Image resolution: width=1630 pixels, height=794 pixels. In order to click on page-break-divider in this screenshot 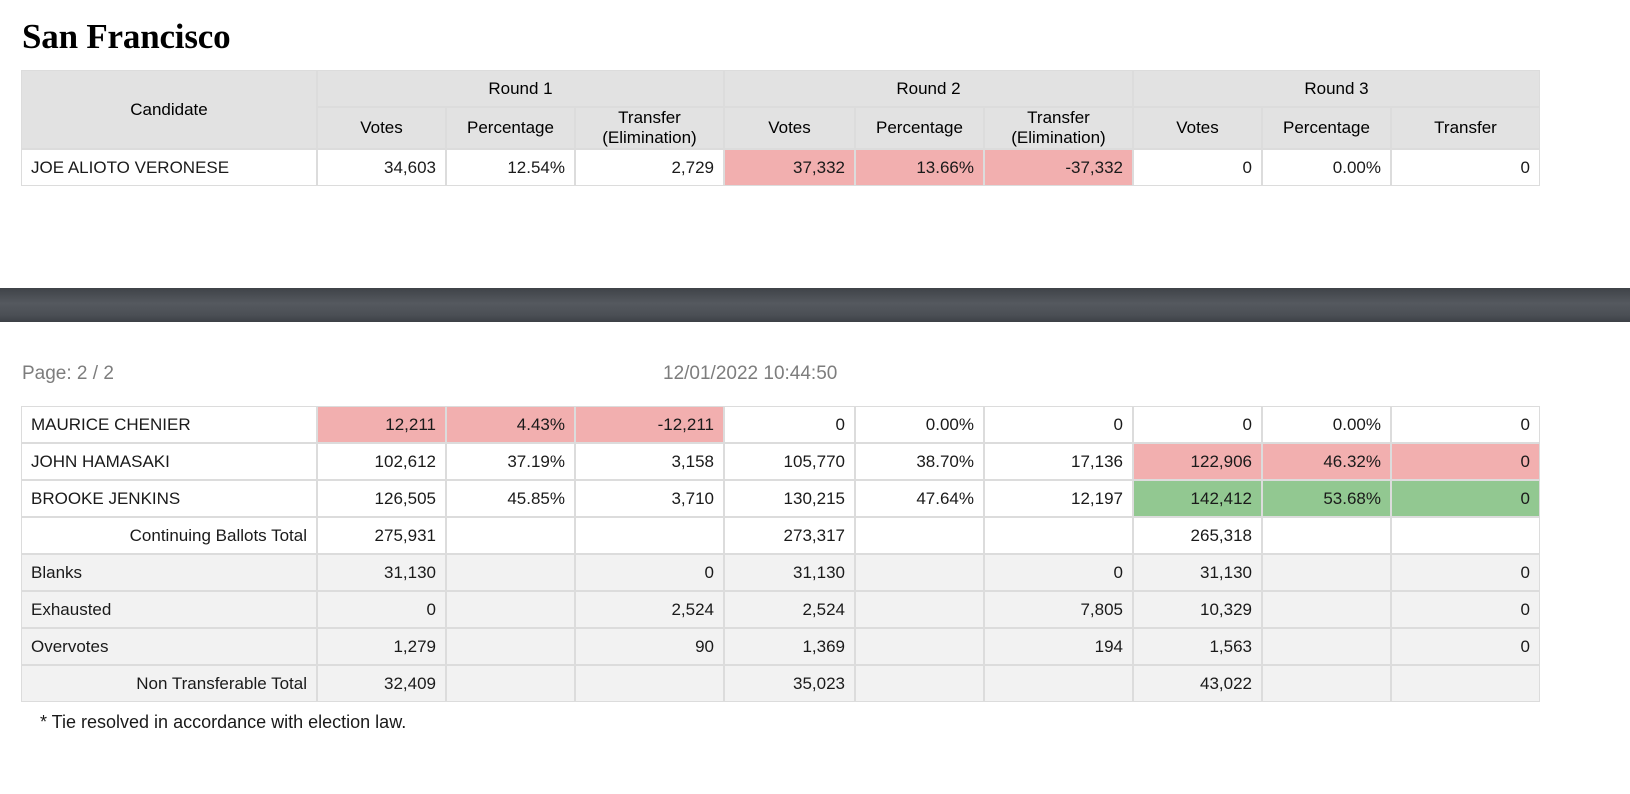, I will do `click(815, 305)`.